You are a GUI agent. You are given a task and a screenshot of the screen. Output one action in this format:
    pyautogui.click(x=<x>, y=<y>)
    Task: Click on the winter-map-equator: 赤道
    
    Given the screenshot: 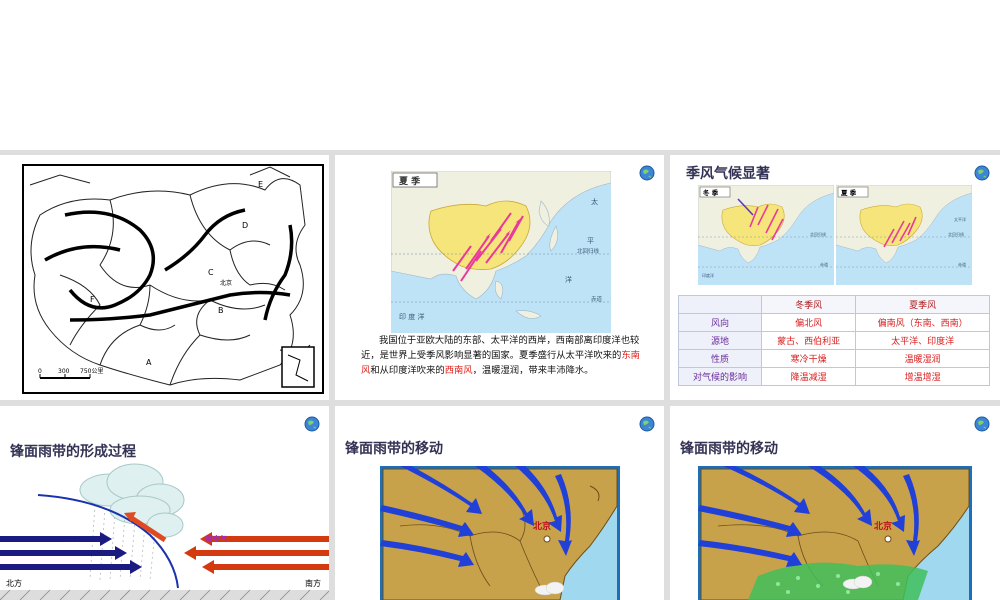 What is the action you would take?
    pyautogui.click(x=824, y=264)
    